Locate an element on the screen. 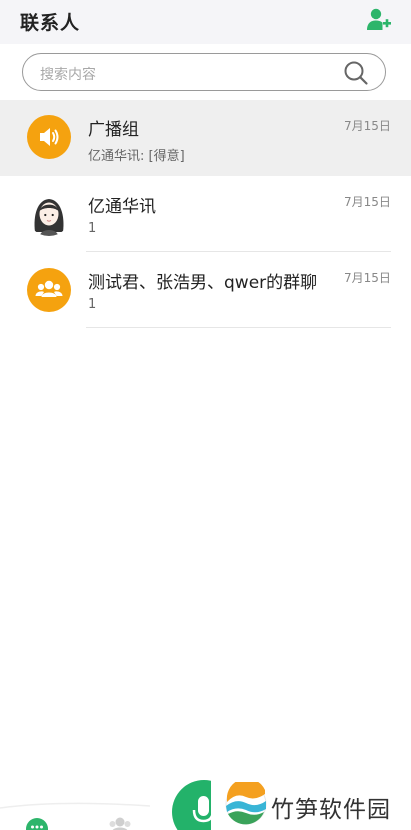  conversation-row: 广播组 亿通华讯: [得意] 7月15日 is located at coordinates (205, 138).